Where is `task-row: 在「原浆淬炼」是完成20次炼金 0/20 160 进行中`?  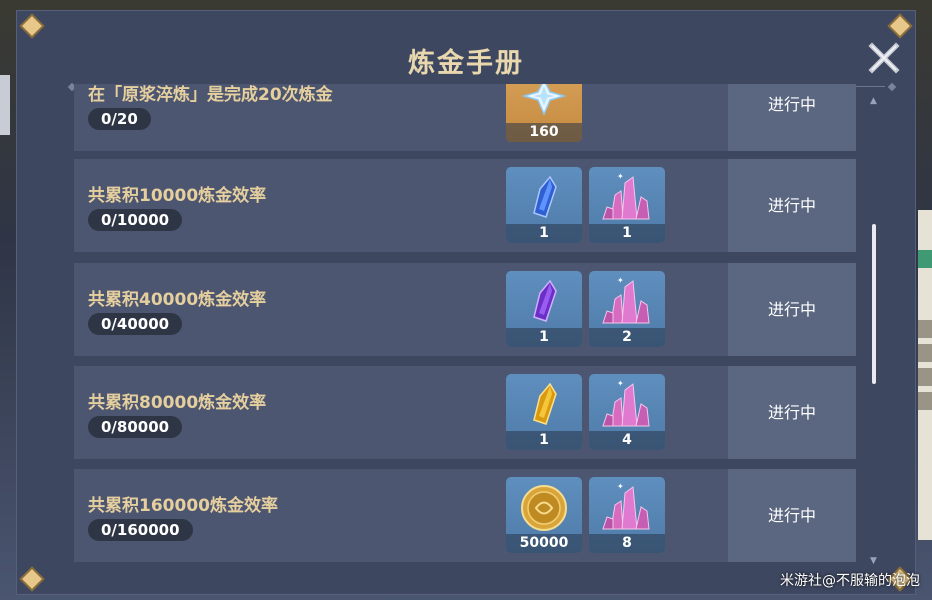 task-row: 在「原浆淬炼」是完成20次炼金 0/20 160 进行中 is located at coordinates (465, 117).